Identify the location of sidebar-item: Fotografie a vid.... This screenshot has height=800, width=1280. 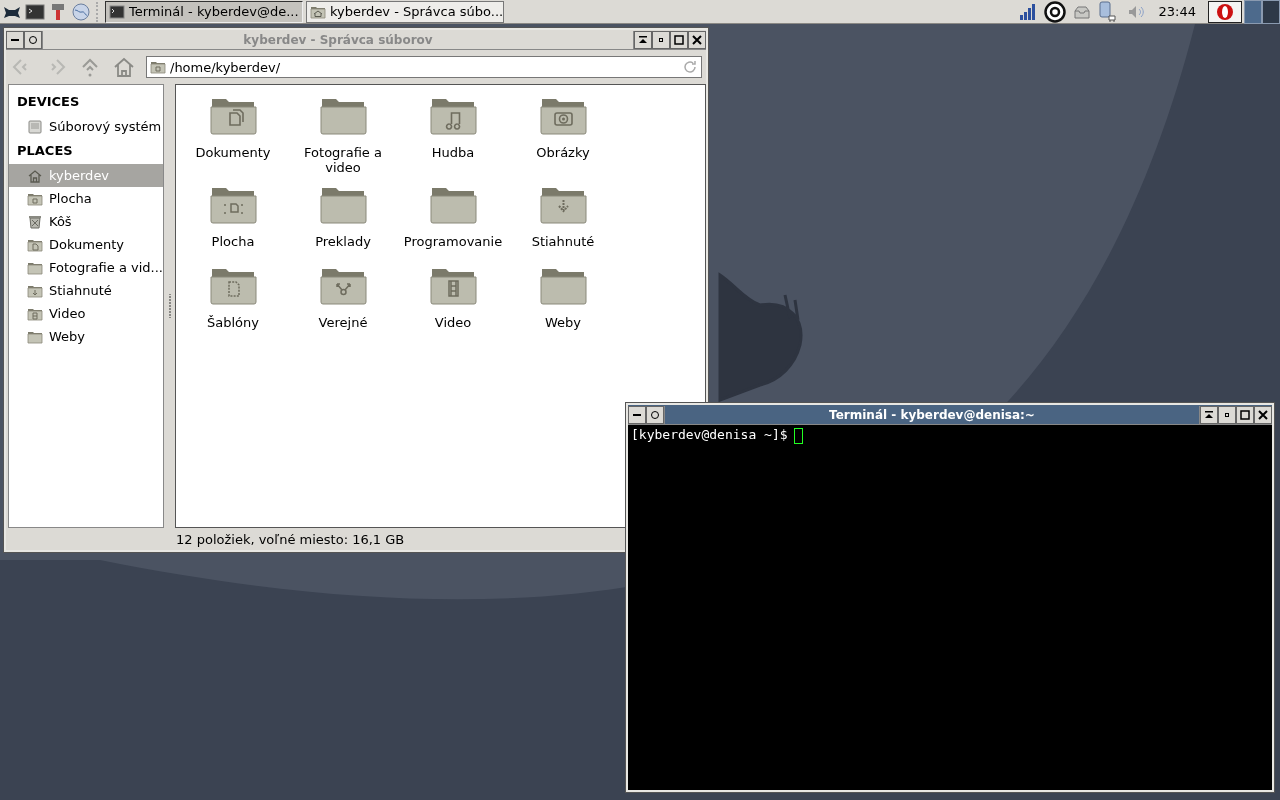
(86, 267).